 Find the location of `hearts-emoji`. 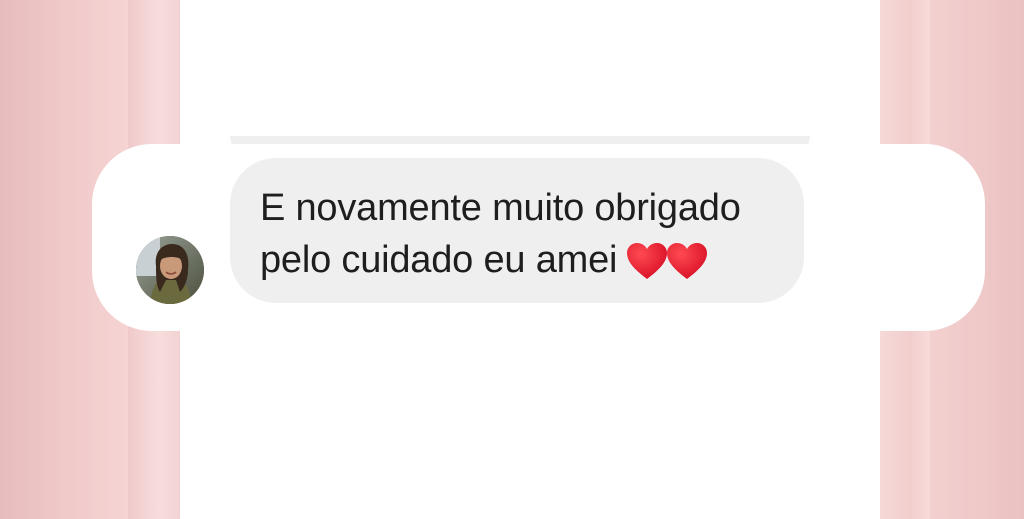

hearts-emoji is located at coordinates (666, 259).